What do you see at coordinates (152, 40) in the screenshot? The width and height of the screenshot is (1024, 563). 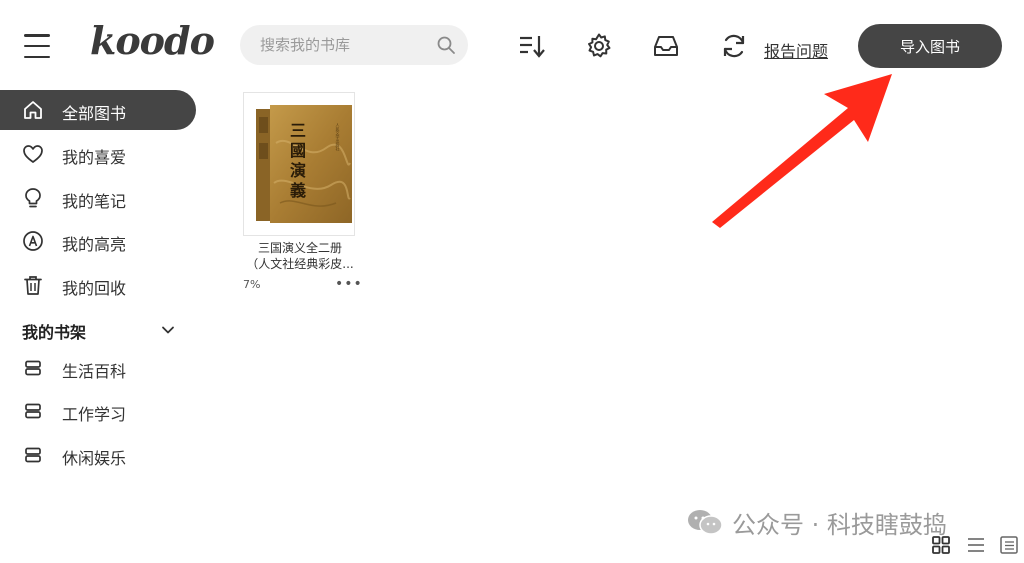 I see `app-logo: koodo` at bounding box center [152, 40].